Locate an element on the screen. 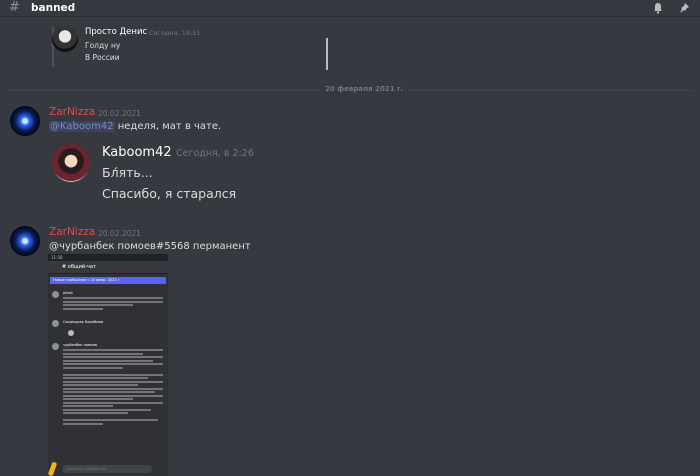  embed-text: Спасибо, я старался is located at coordinates (169, 193).